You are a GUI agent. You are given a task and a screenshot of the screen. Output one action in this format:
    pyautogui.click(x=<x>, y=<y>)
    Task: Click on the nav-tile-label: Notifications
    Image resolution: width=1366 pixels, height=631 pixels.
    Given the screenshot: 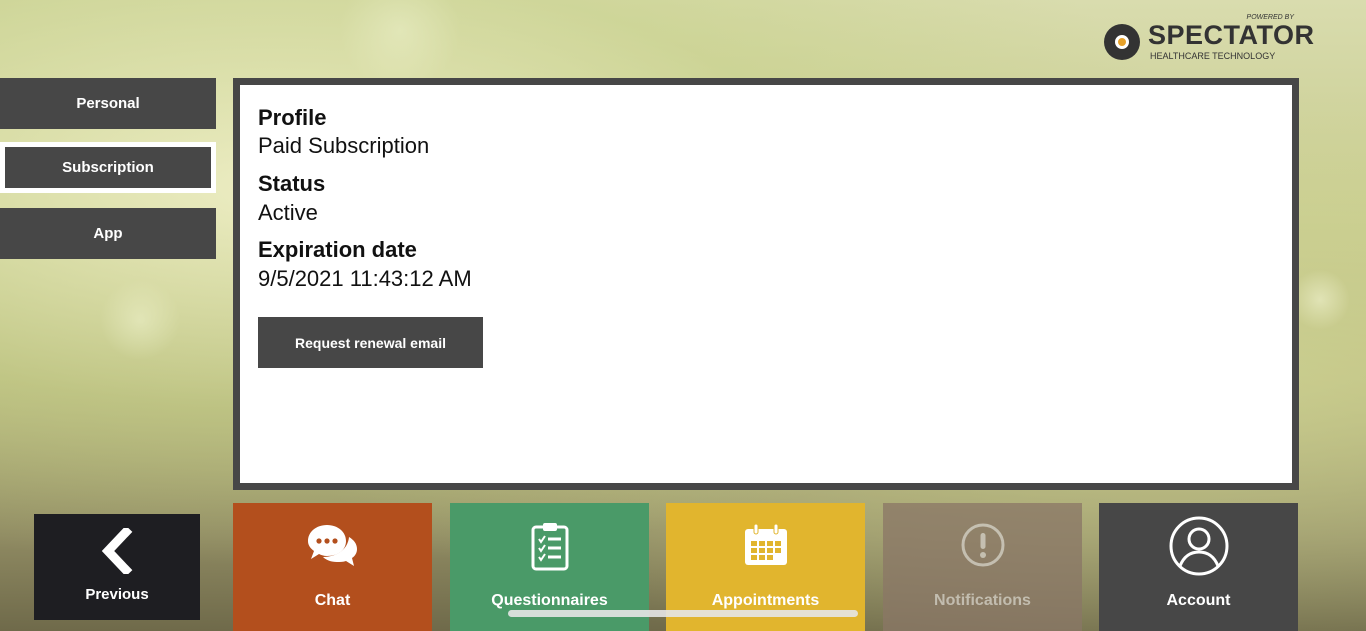 What is the action you would take?
    pyautogui.click(x=982, y=600)
    